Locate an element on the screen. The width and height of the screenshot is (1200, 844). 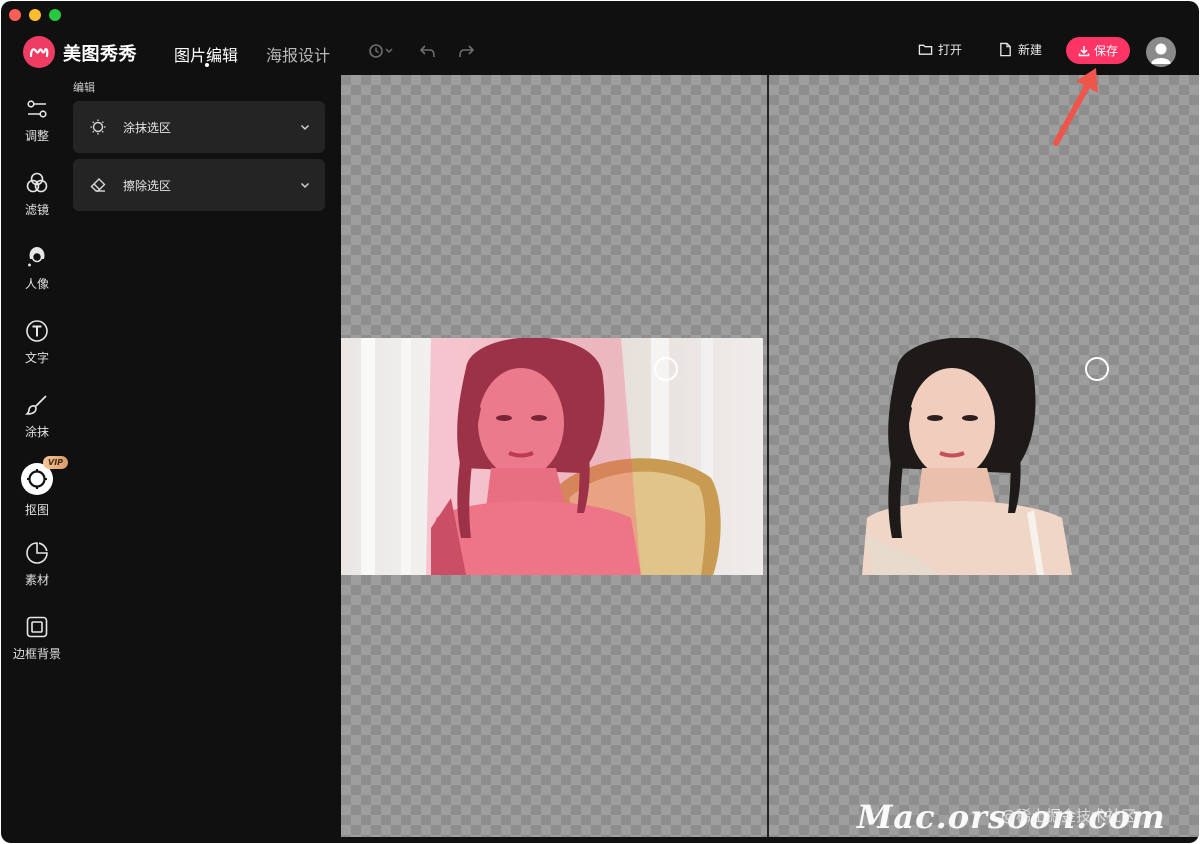
brush-select-label: 涂抹选区 is located at coordinates (147, 127).